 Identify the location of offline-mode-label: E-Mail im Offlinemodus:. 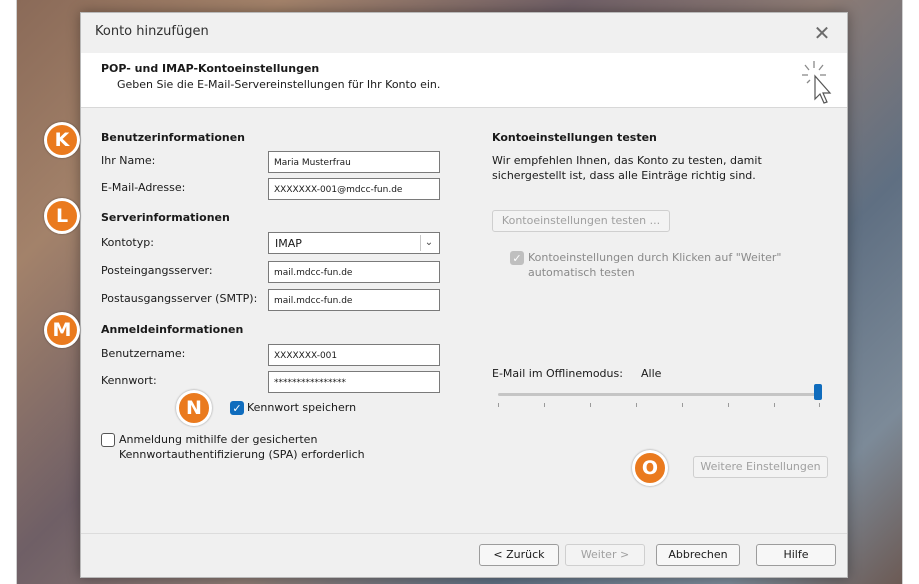
(557, 373).